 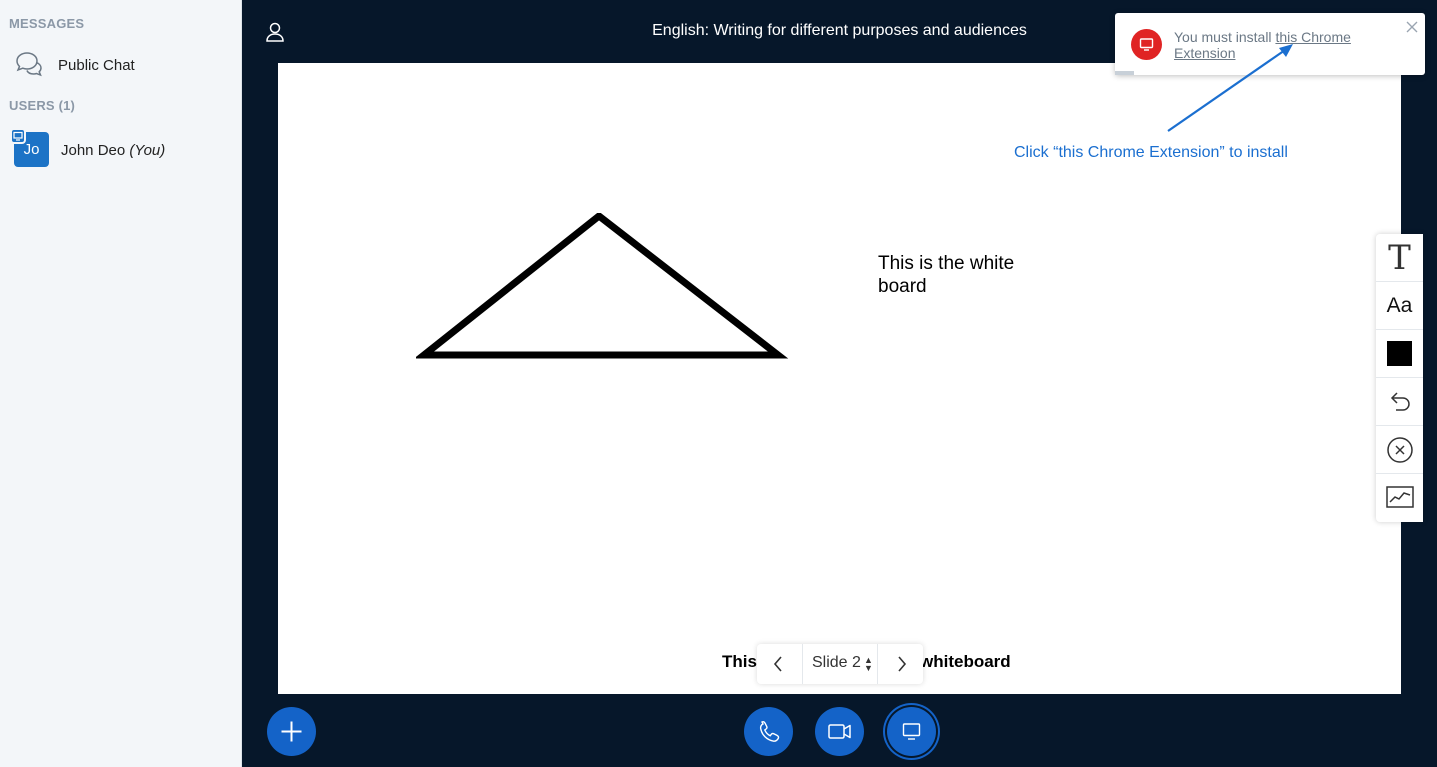 I want to click on user-you-label: (You), so click(x=147, y=150).